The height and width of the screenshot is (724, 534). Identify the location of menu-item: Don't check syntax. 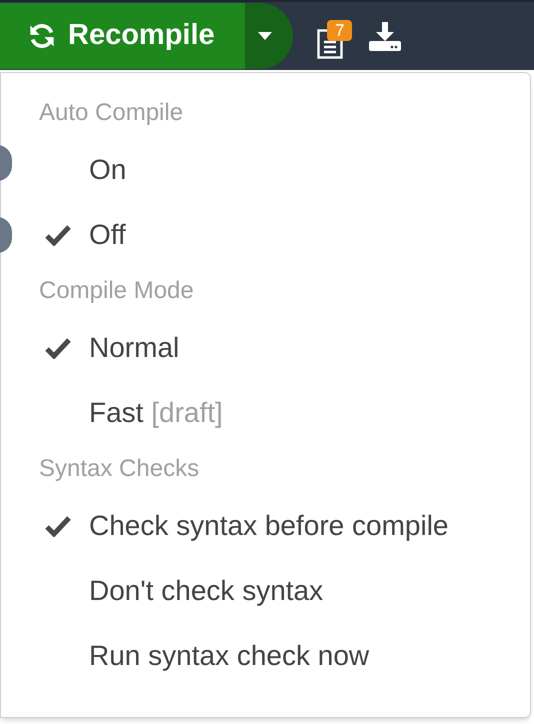
(273, 590).